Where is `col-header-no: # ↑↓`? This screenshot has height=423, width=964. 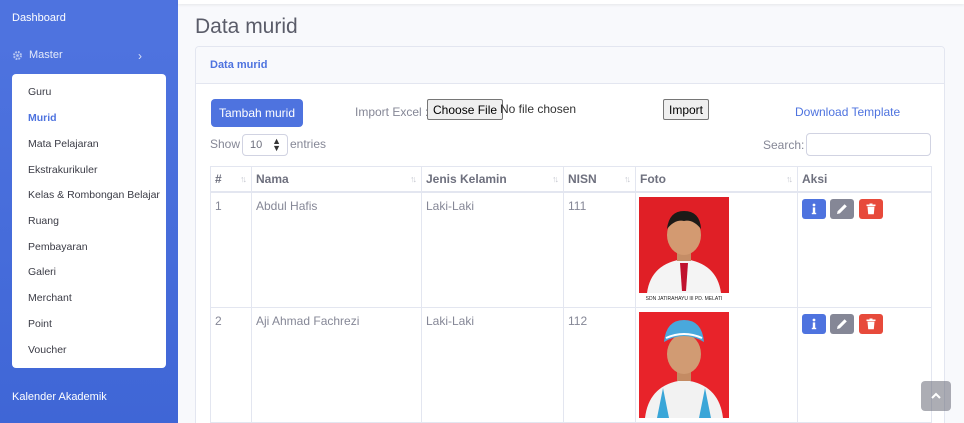 col-header-no: # ↑↓ is located at coordinates (231, 179).